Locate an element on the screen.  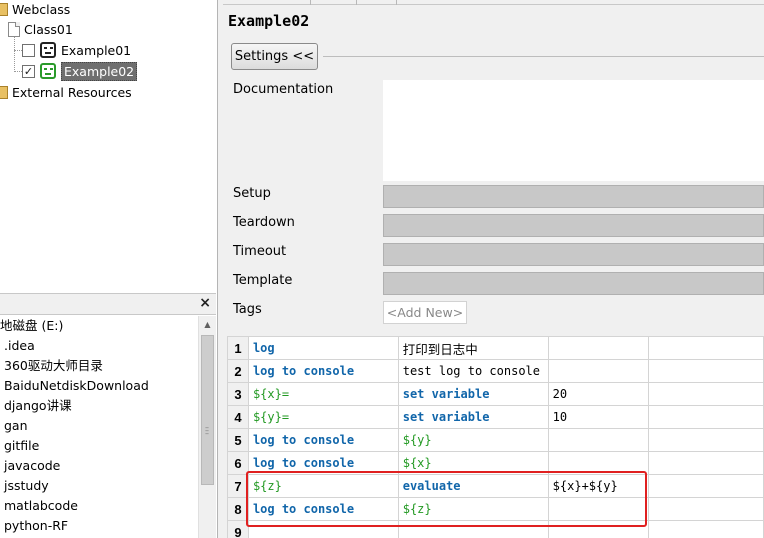
vertical-scrollbar: ▲ – – – is located at coordinates (207, 427).